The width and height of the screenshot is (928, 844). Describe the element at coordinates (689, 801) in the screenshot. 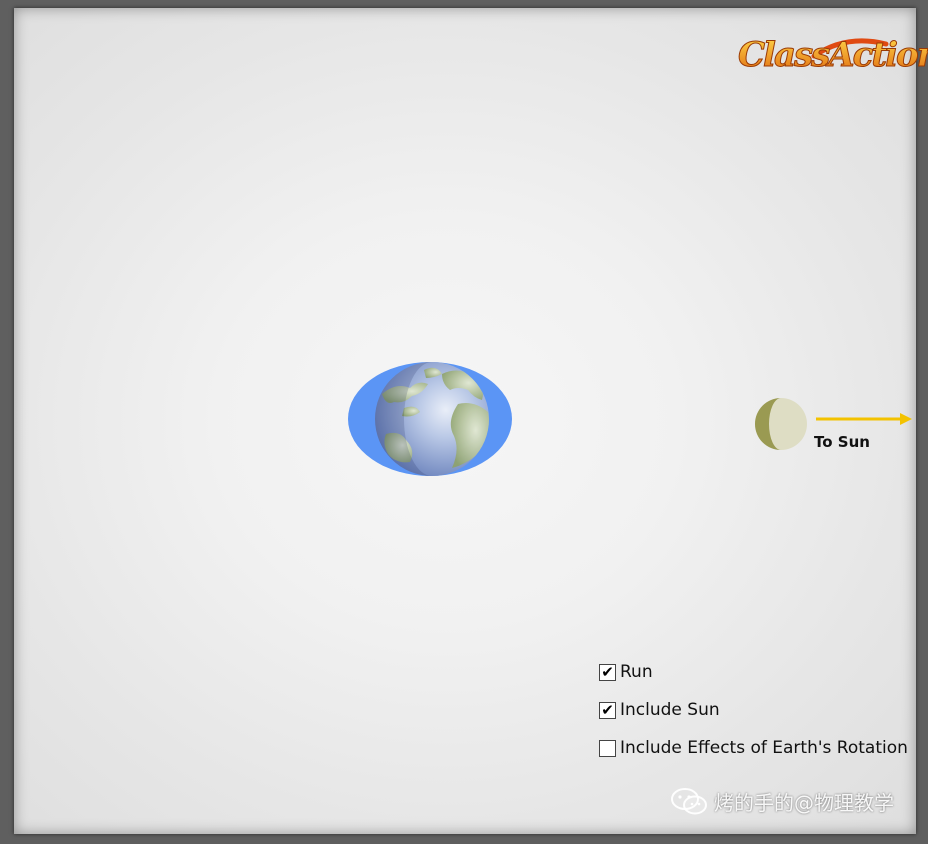

I see `wechat-icon` at that location.